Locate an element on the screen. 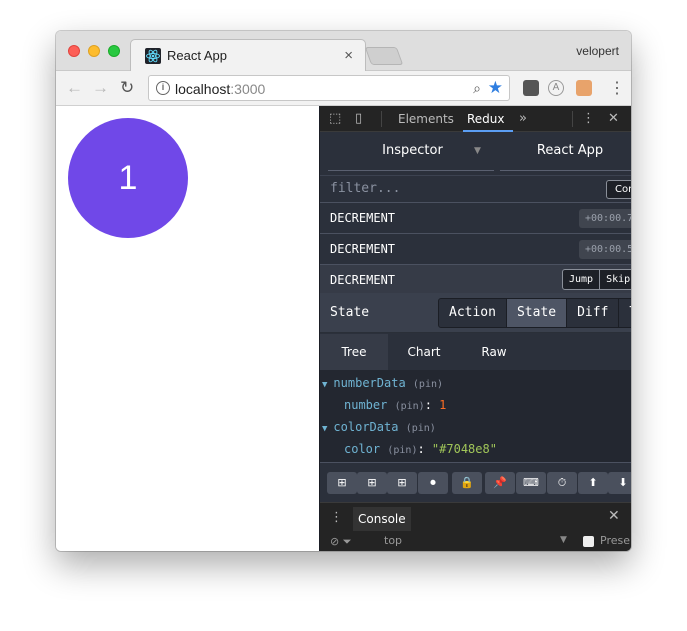 The width and height of the screenshot is (687, 631). title-bar: React App × velopert is located at coordinates (343, 51).